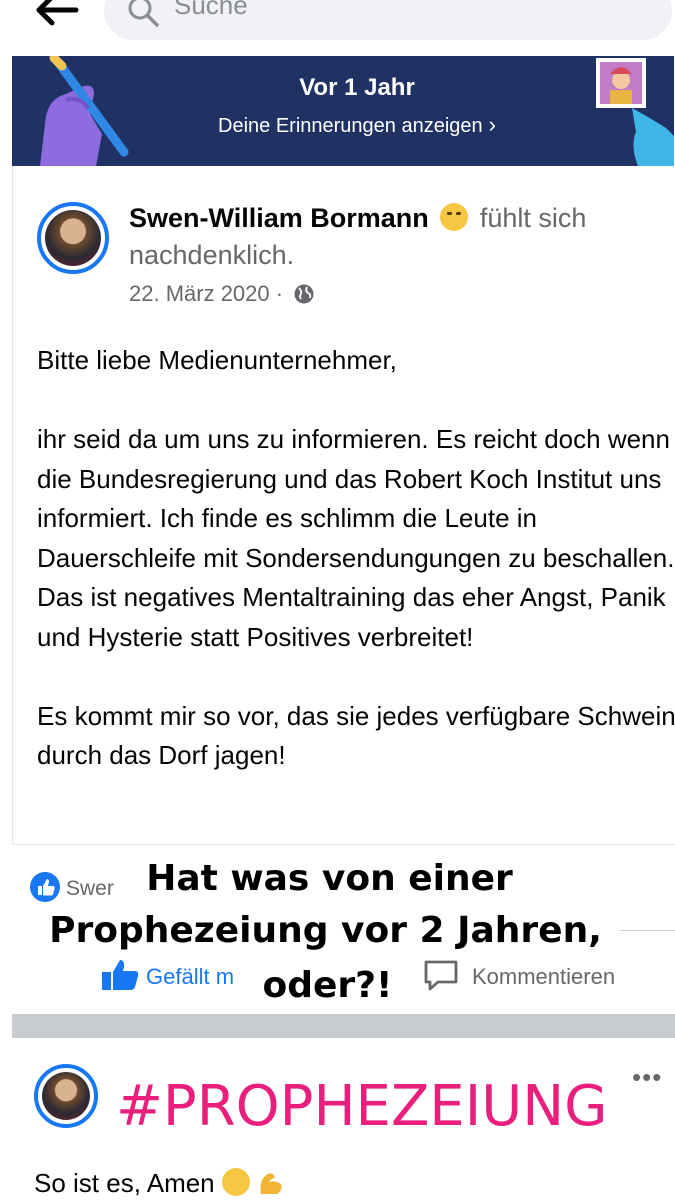 The height and width of the screenshot is (1200, 675). I want to click on post-meta: 22. März 2020 ·, so click(222, 294).